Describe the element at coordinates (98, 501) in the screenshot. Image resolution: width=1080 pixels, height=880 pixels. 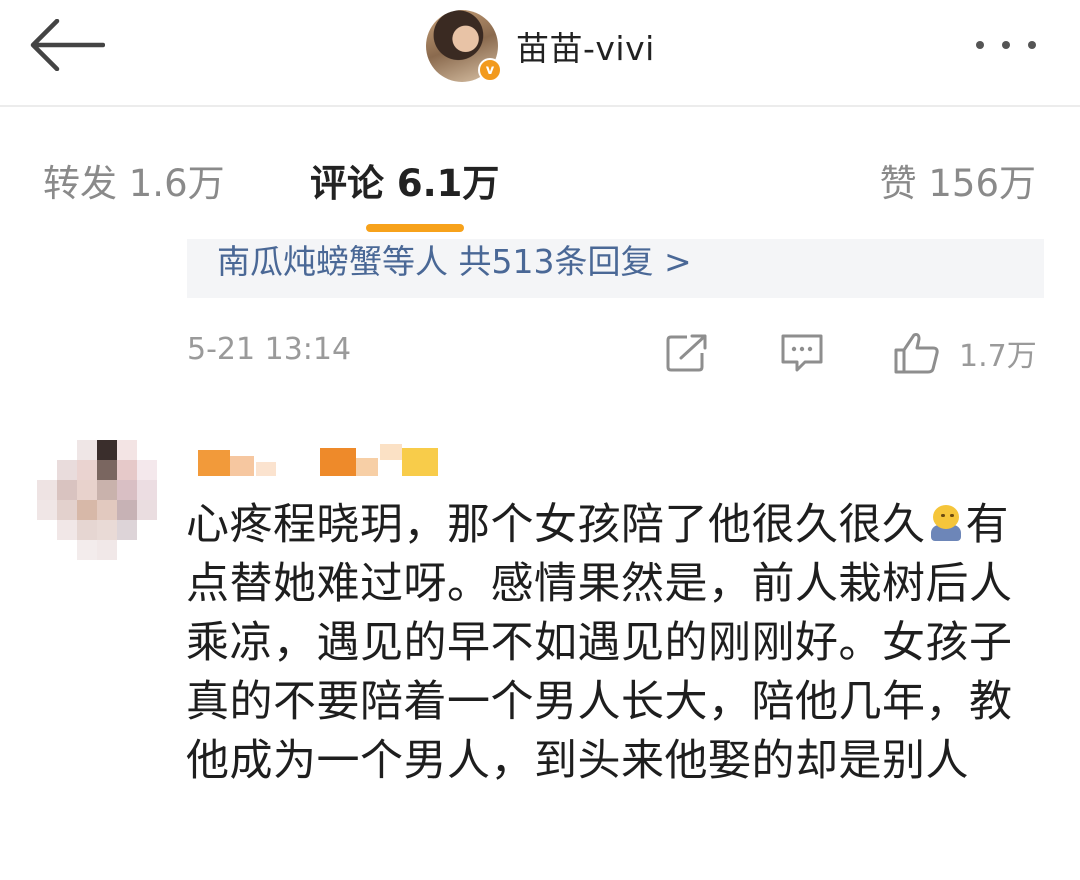
I see `commenter-avatar-blurred` at that location.